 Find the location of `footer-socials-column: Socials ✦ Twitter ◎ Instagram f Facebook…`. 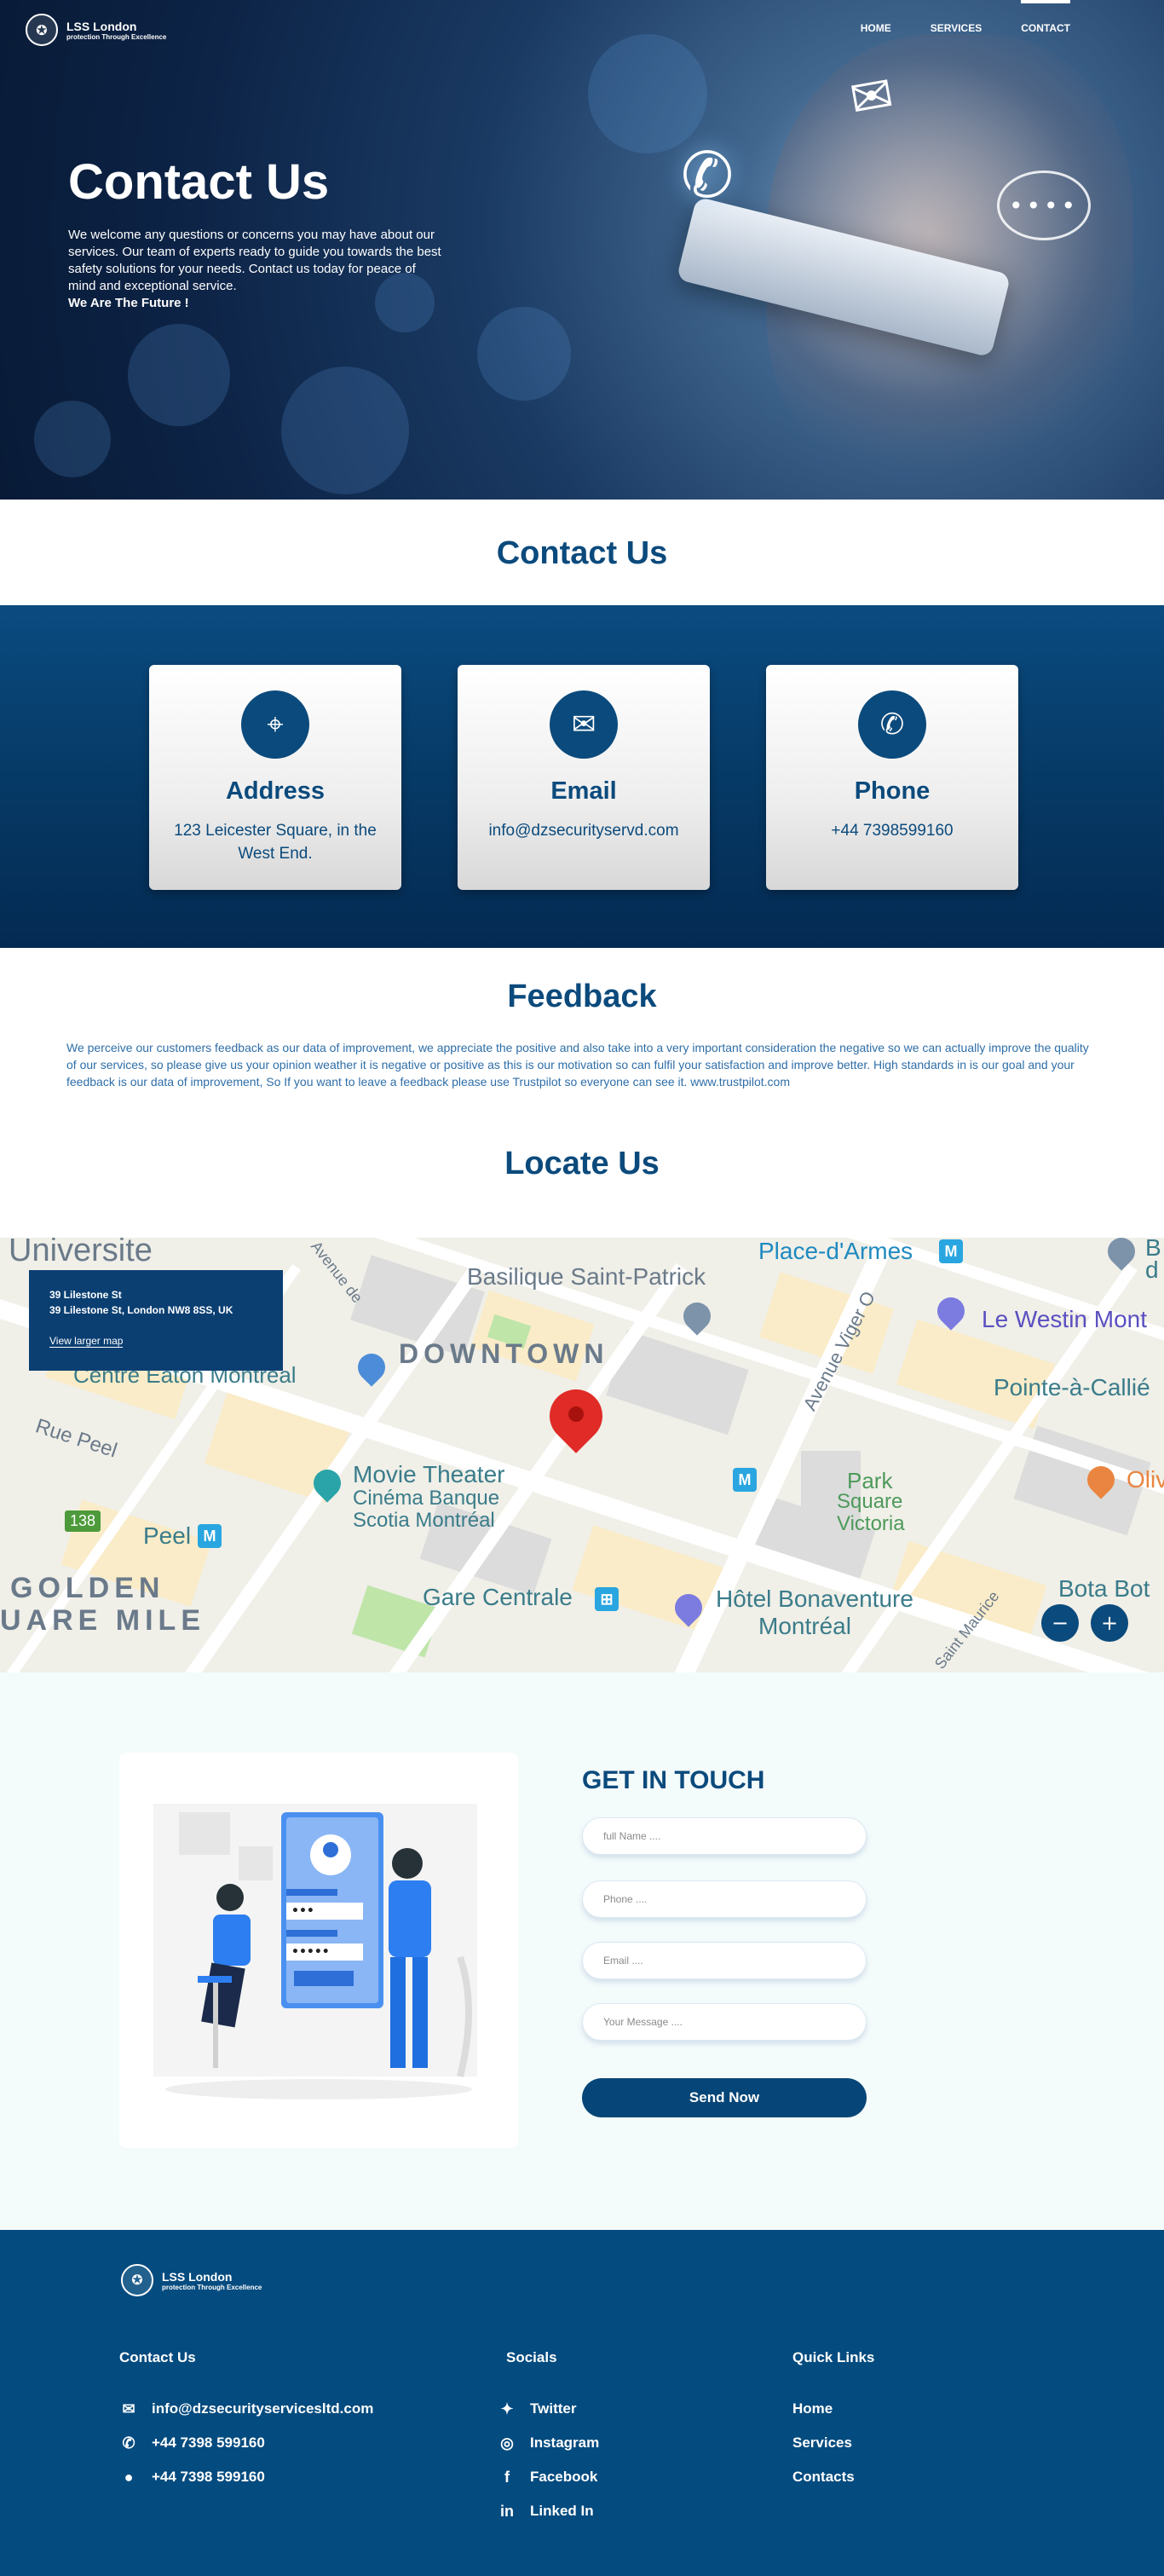

footer-socials-column: Socials ✦ Twitter ◎ Instagram f Facebook… is located at coordinates (548, 2438).